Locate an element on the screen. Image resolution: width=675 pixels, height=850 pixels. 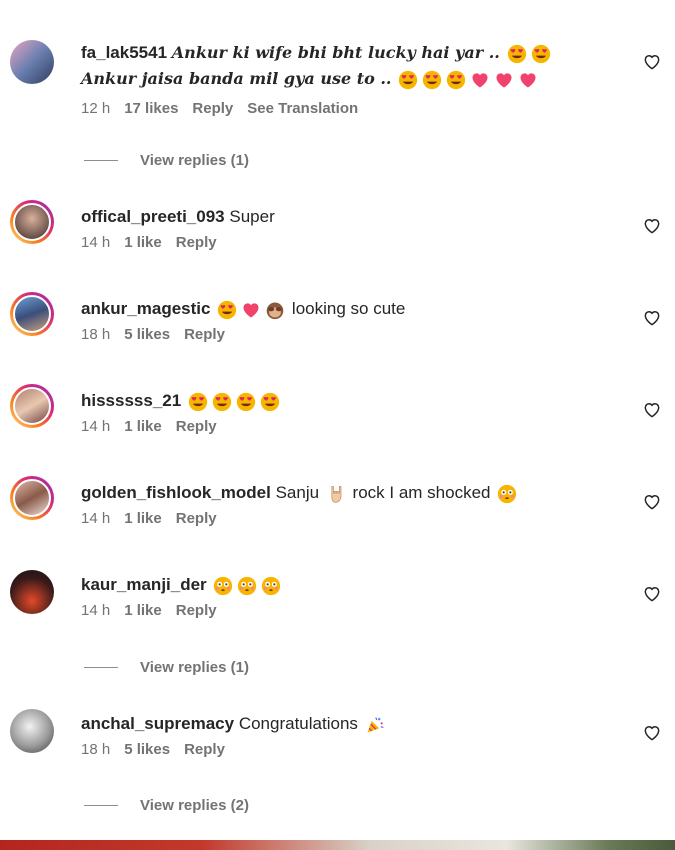
comment-time: 12 h is located at coordinates (96, 108).